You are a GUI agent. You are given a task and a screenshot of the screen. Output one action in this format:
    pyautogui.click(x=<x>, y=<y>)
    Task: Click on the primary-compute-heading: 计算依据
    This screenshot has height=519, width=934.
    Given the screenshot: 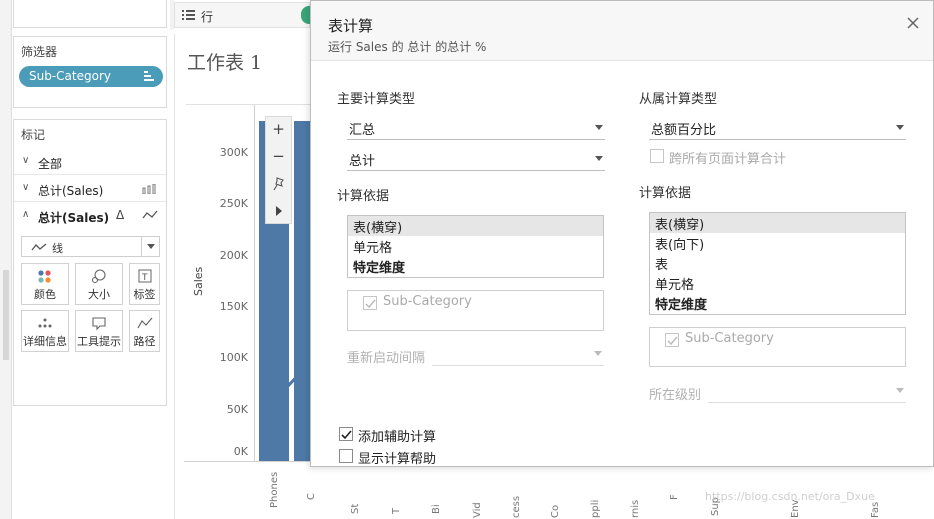 What is the action you would take?
    pyautogui.click(x=363, y=196)
    